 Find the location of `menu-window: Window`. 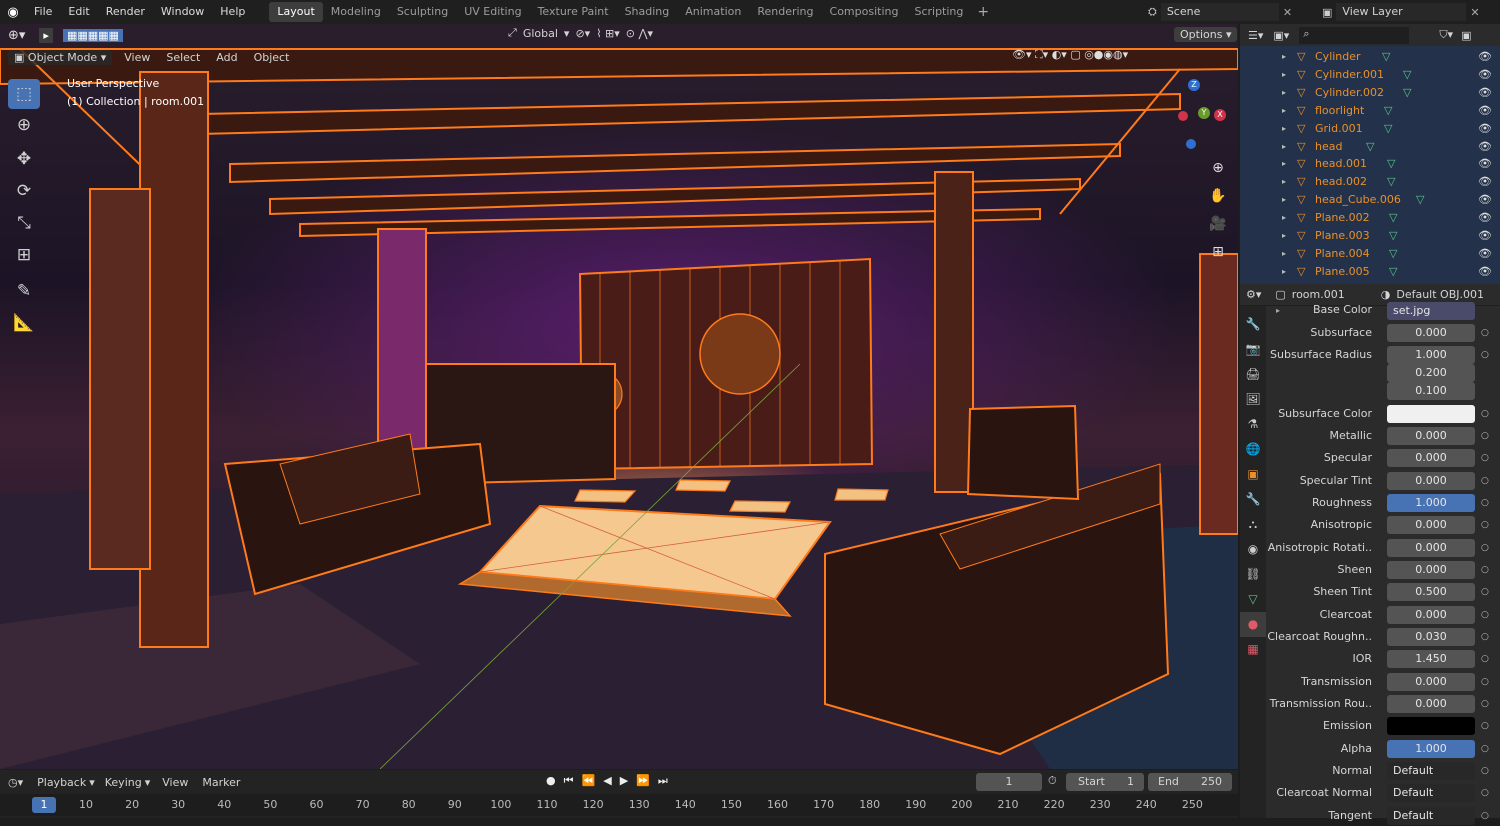

menu-window: Window is located at coordinates (182, 12).